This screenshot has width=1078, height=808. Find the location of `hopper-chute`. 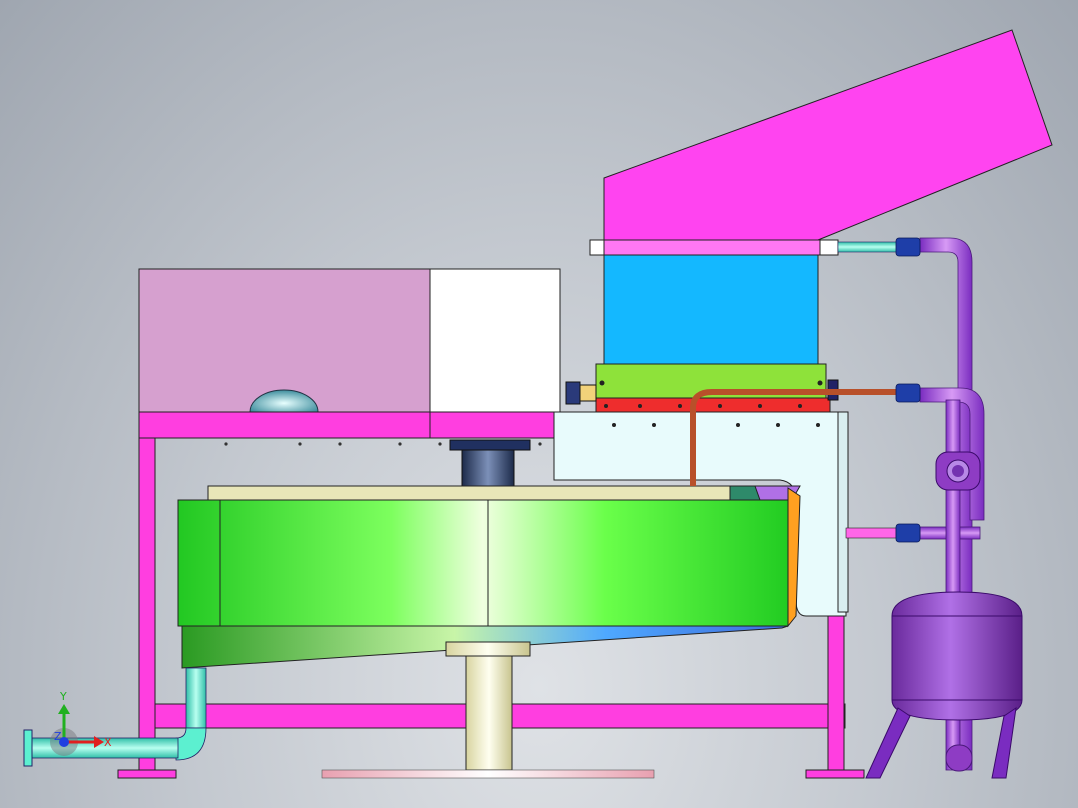

hopper-chute is located at coordinates (821, 142).